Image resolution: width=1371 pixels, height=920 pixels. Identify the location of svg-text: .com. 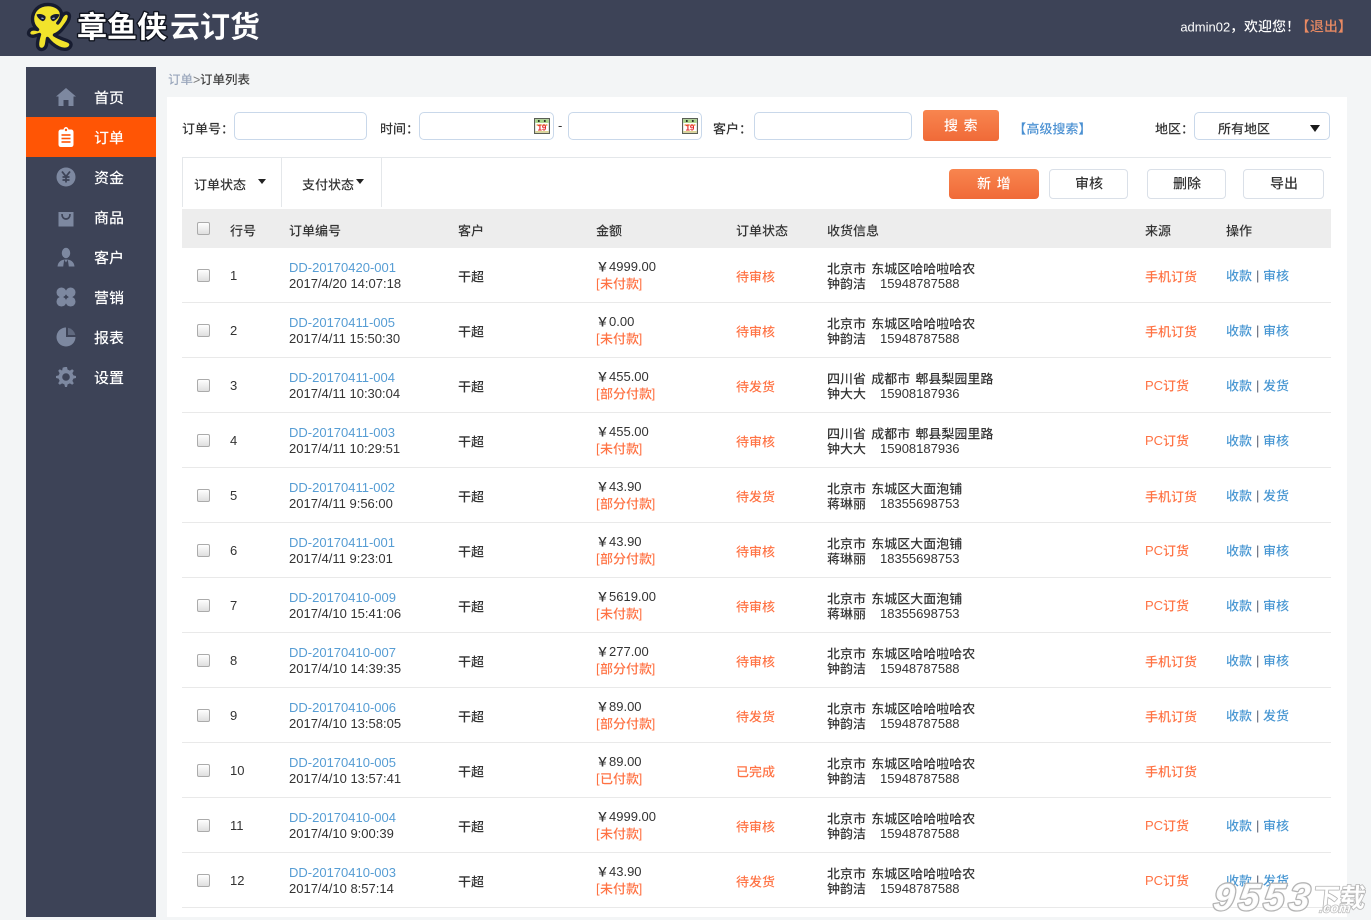
(1335, 908).